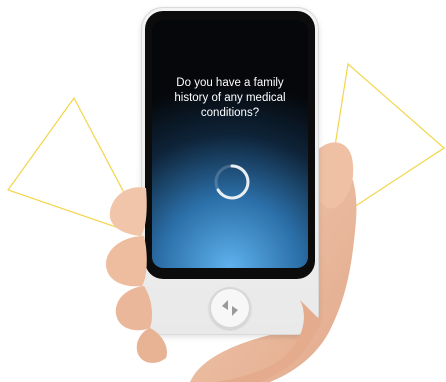 The width and height of the screenshot is (446, 382). I want to click on loading-spinner-icon, so click(232, 182).